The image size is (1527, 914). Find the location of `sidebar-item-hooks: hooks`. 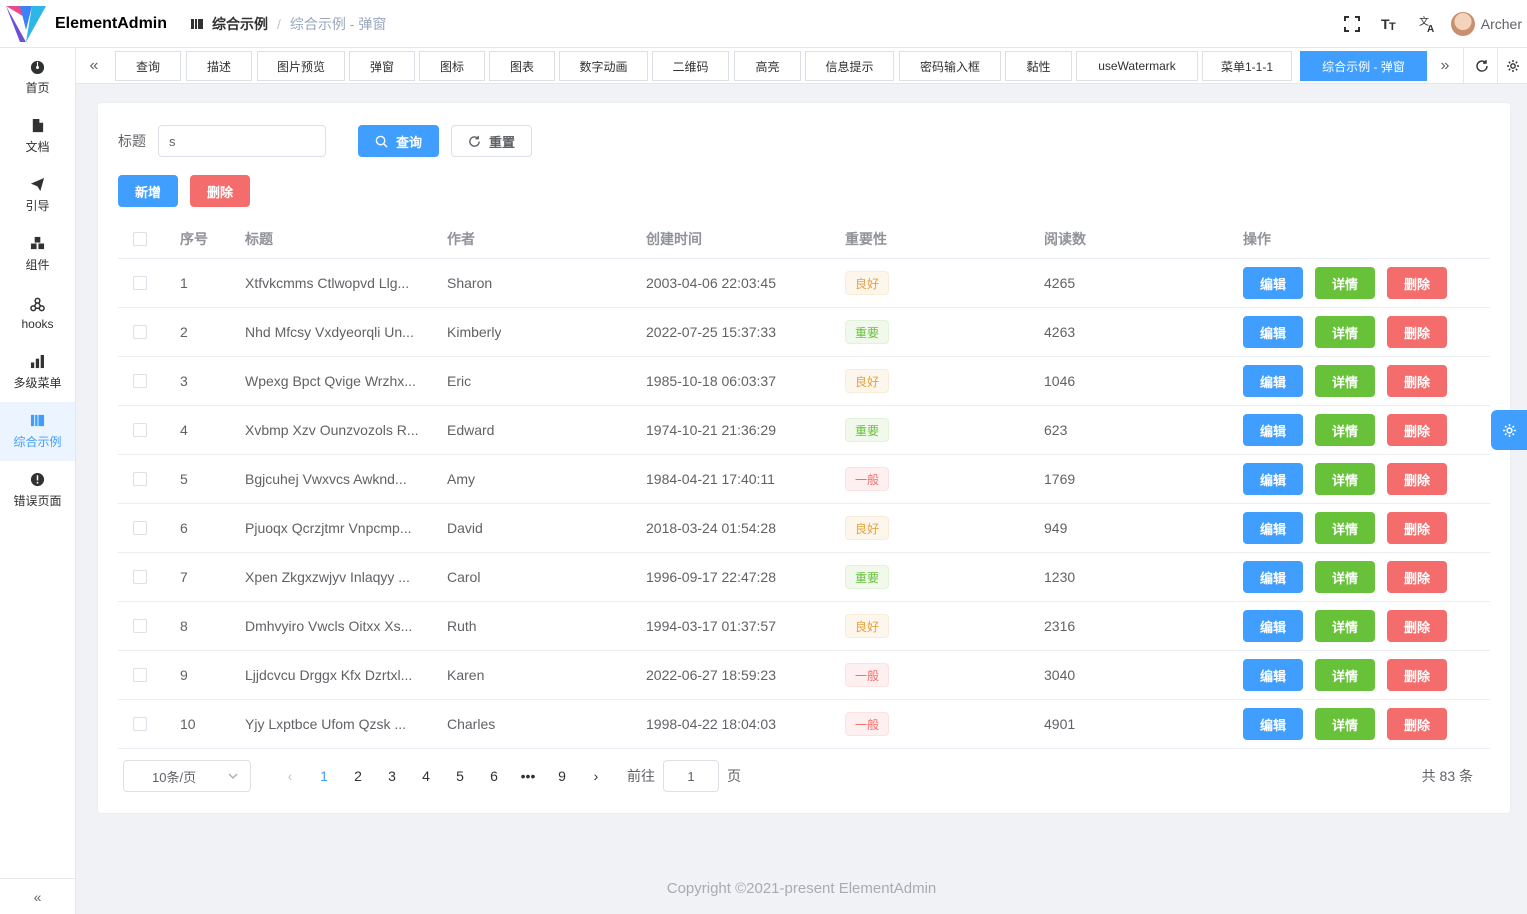

sidebar-item-hooks: hooks is located at coordinates (37, 313).